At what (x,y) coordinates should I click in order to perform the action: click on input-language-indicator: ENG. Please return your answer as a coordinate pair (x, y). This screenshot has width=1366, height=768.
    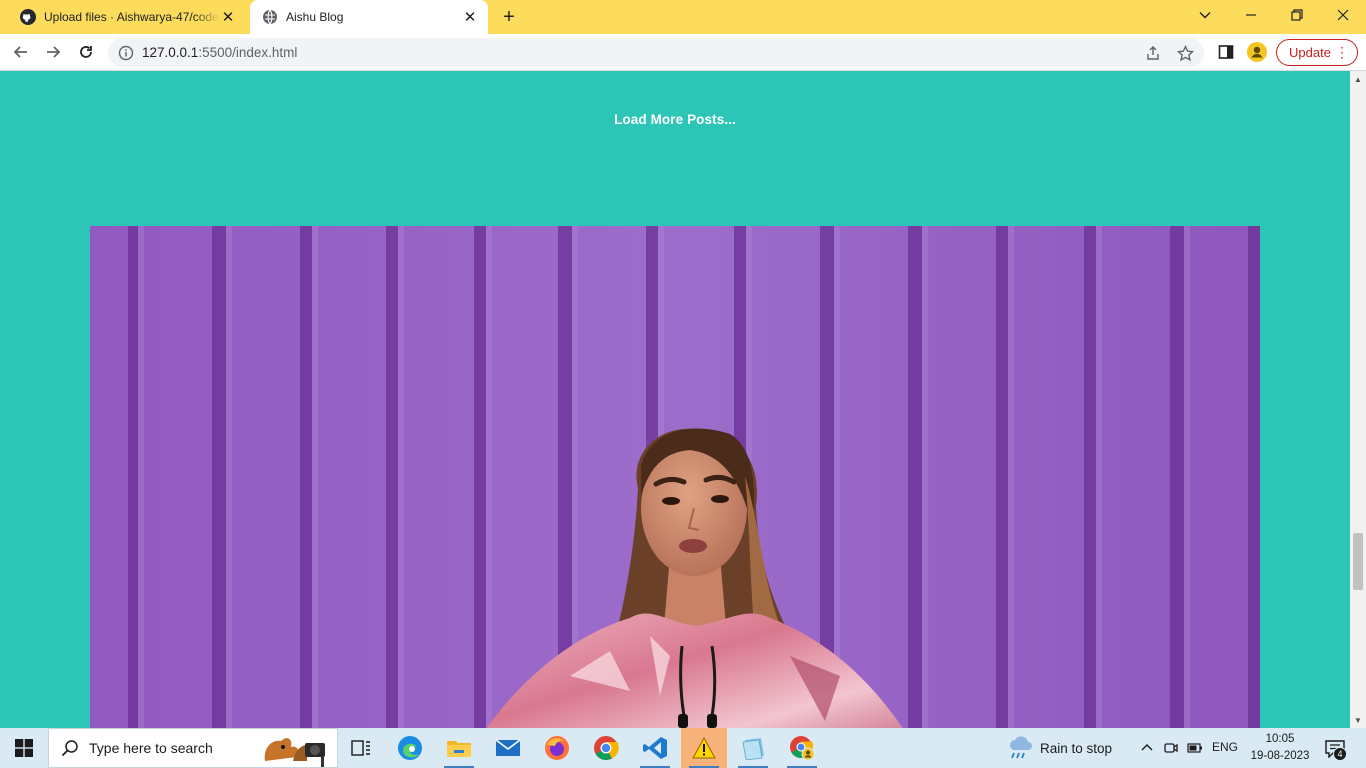
    Looking at the image, I should click on (1225, 747).